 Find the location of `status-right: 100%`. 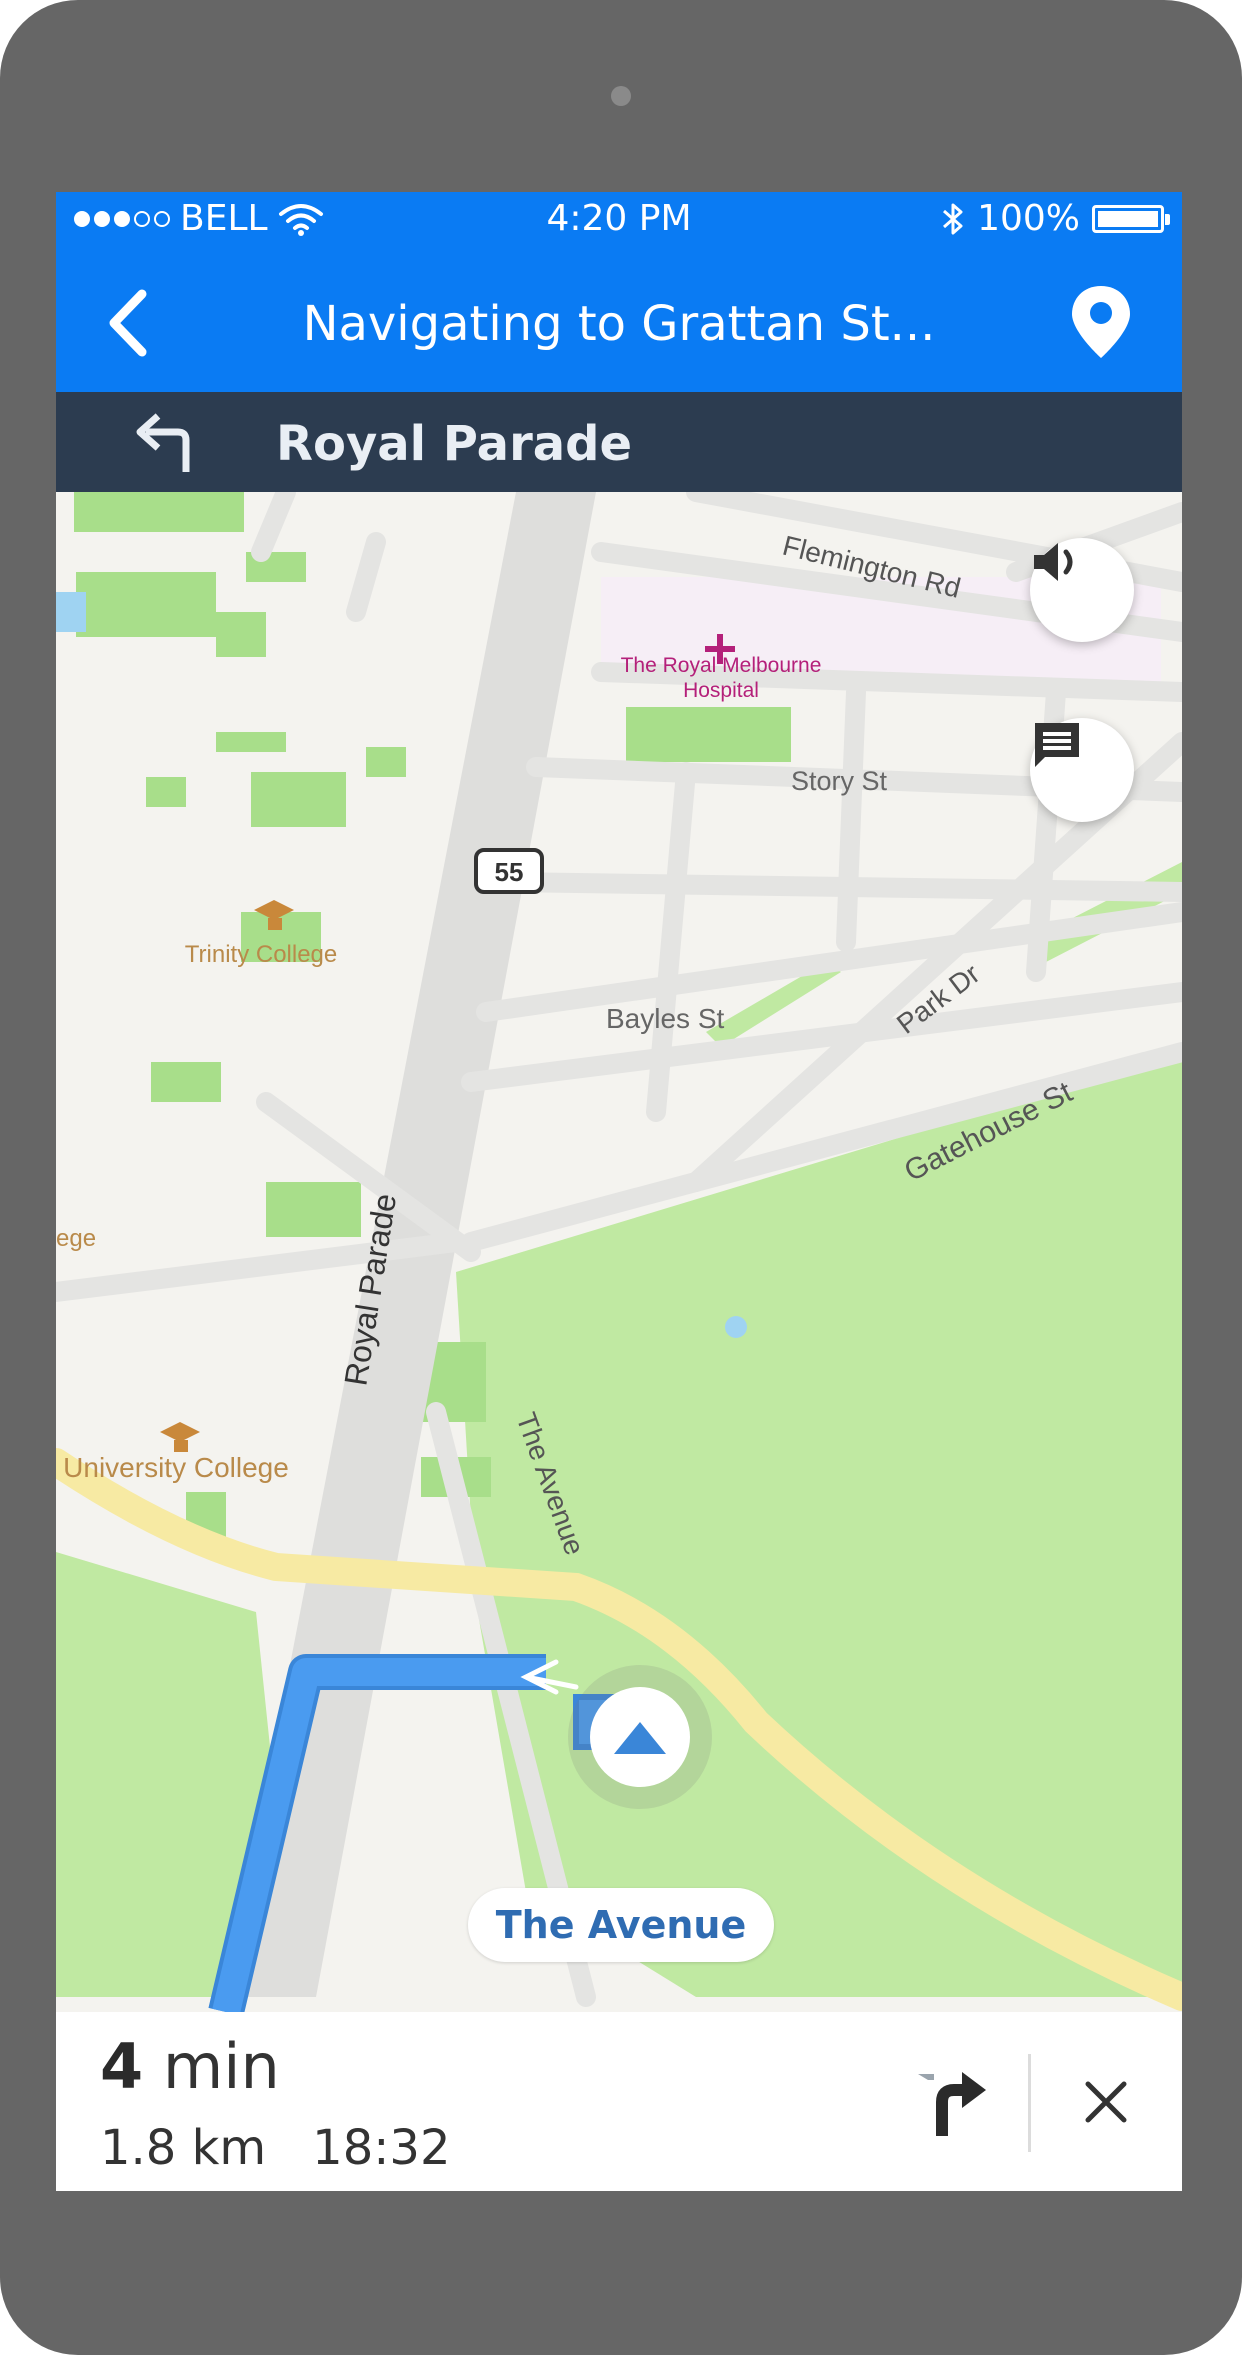

status-right: 100% is located at coordinates (1055, 218).